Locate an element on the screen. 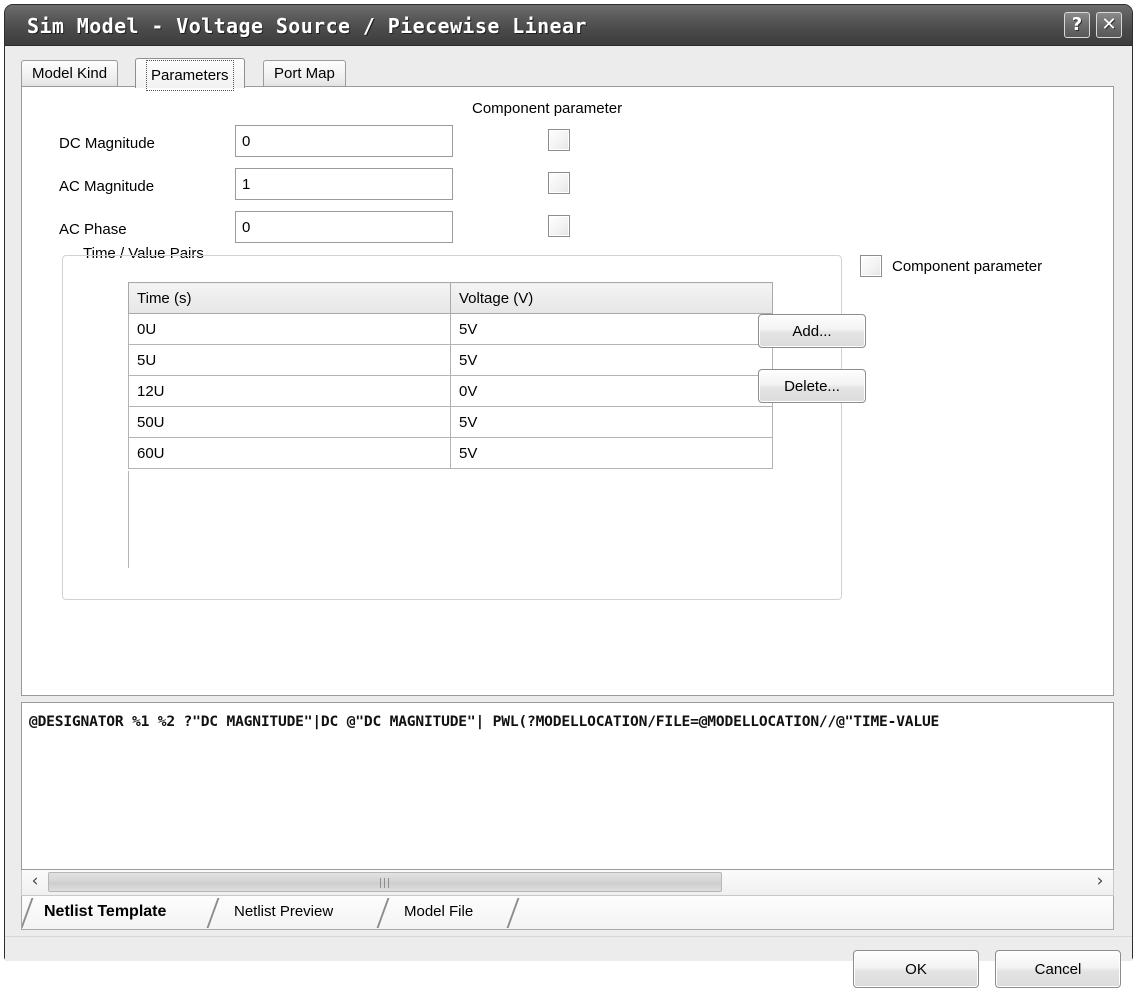 The height and width of the screenshot is (988, 1137). scrollbar-grip-icon is located at coordinates (385, 883).